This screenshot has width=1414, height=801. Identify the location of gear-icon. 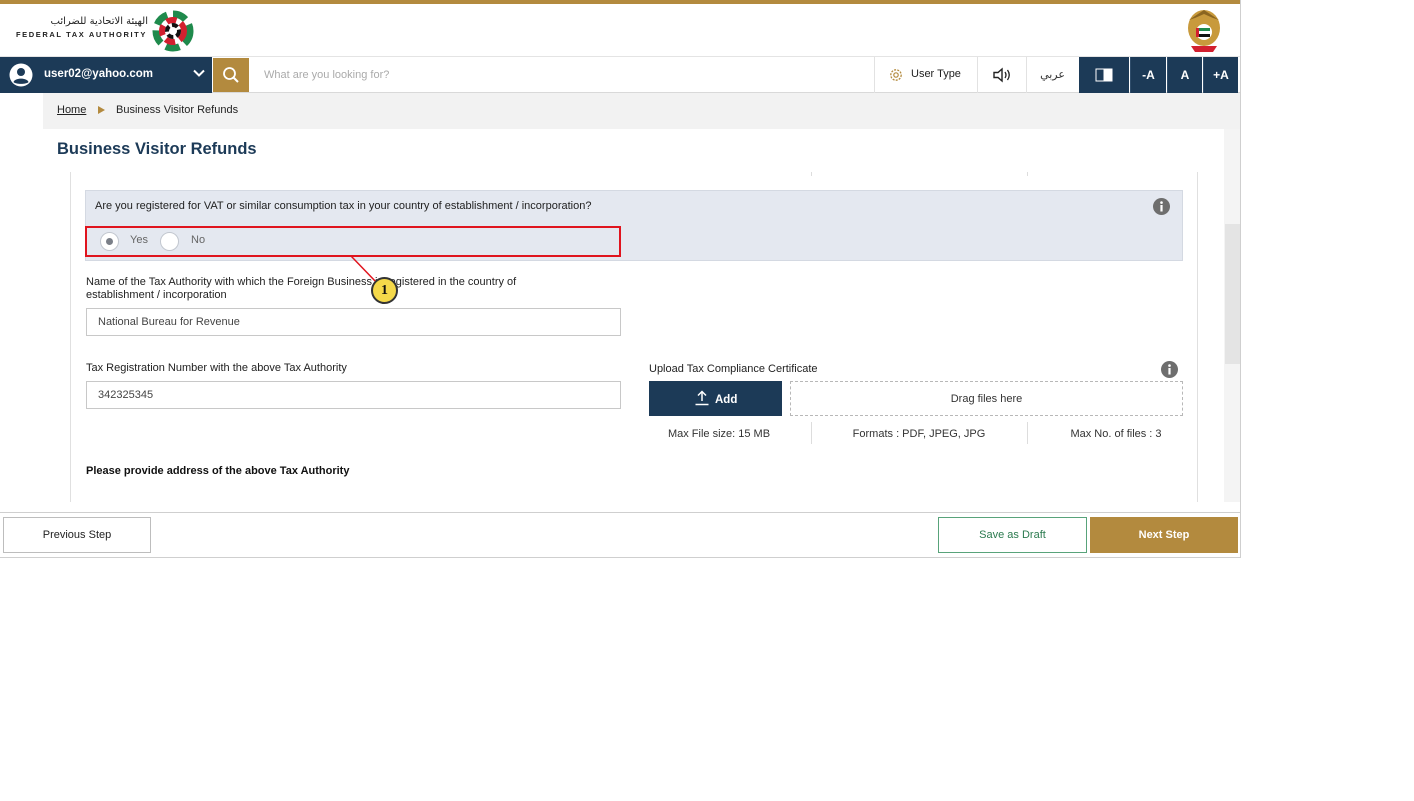
(896, 75).